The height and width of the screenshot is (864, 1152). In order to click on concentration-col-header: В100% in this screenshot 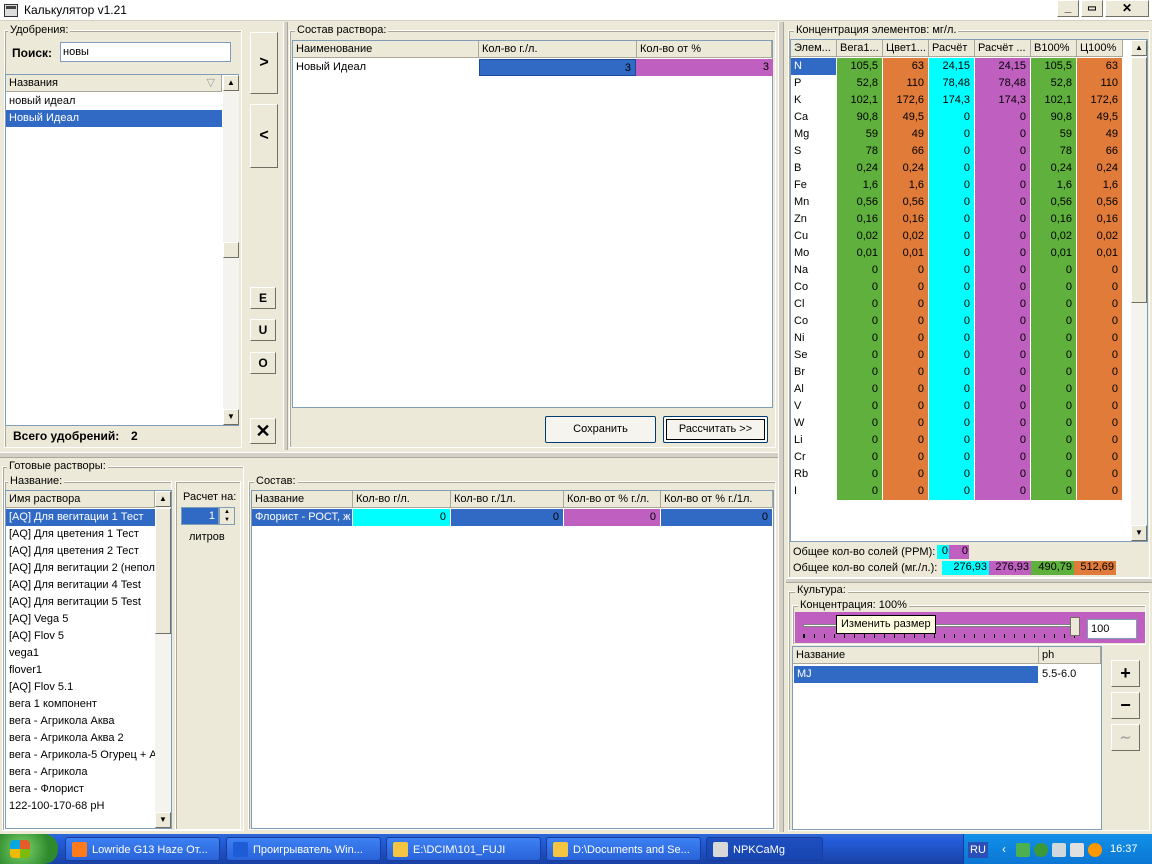, I will do `click(1054, 48)`.